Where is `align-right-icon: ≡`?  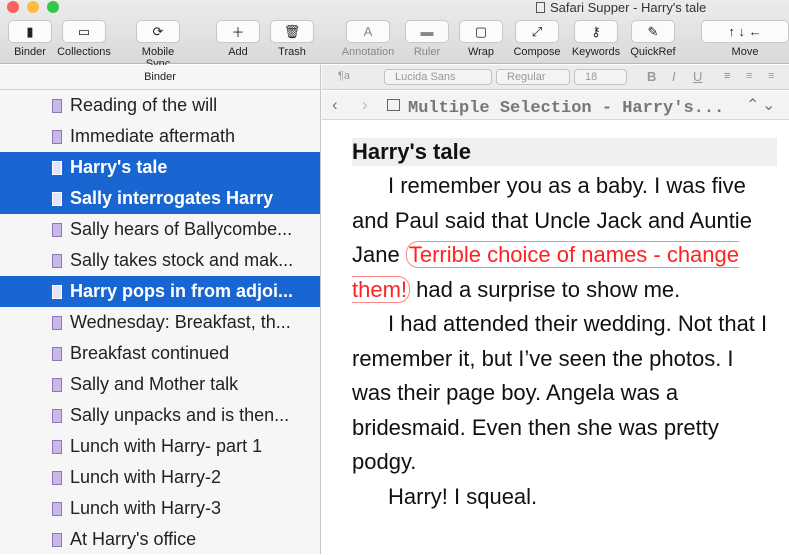 align-right-icon: ≡ is located at coordinates (771, 76).